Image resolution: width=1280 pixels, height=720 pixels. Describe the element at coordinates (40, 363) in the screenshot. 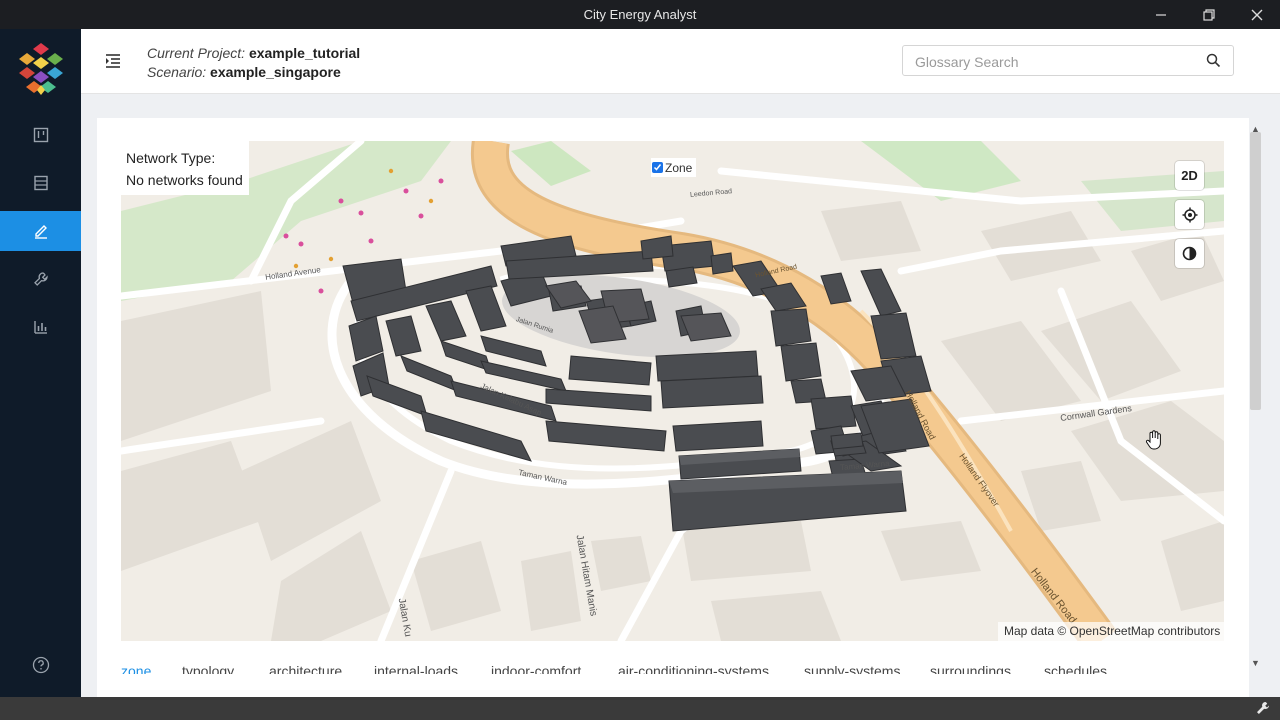

I see `sidebar` at that location.